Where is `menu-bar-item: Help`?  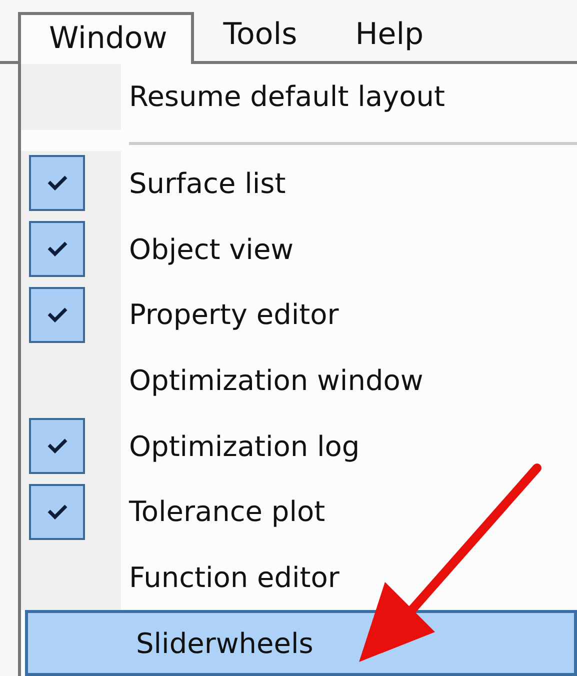 menu-bar-item: Help is located at coordinates (389, 34).